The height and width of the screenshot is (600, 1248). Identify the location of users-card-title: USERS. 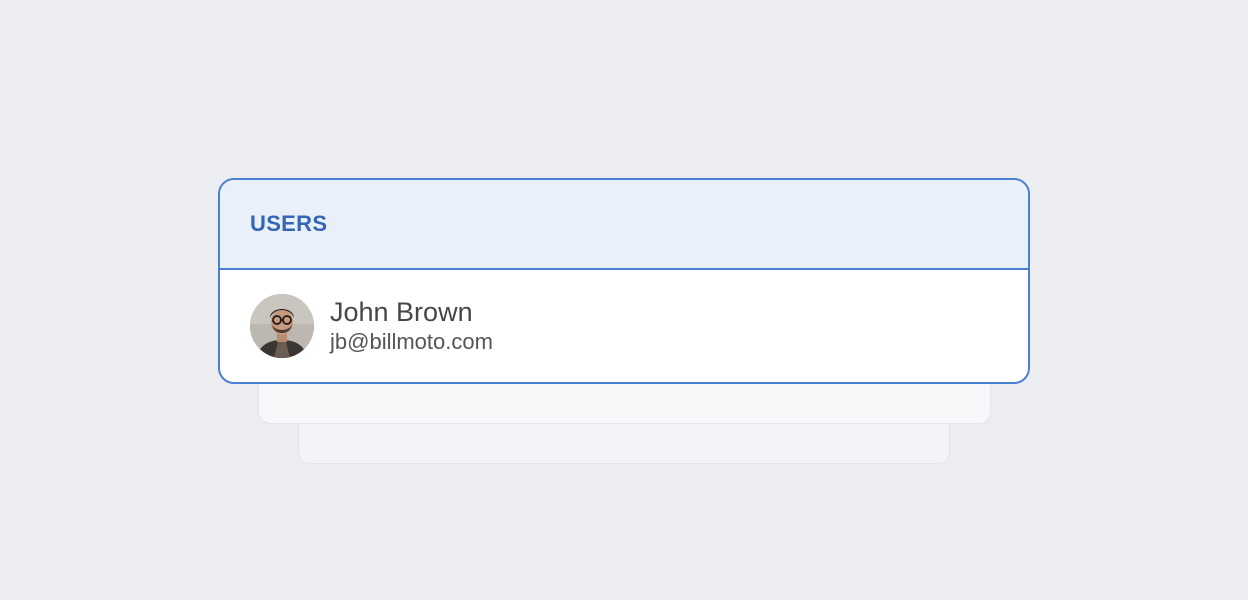
(289, 223).